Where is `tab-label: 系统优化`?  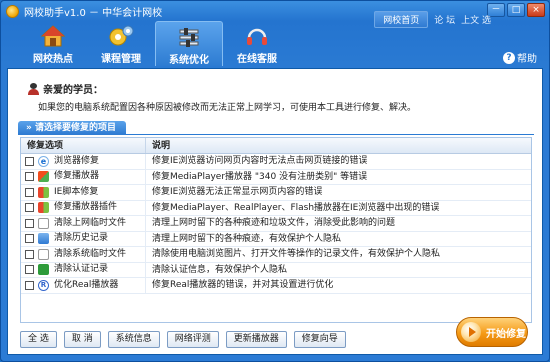 tab-label: 系统优化 is located at coordinates (189, 60).